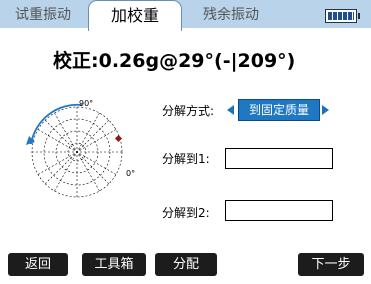 The image size is (371, 284). Describe the element at coordinates (118, 138) in the screenshot. I see `correction-weight-marker` at that location.